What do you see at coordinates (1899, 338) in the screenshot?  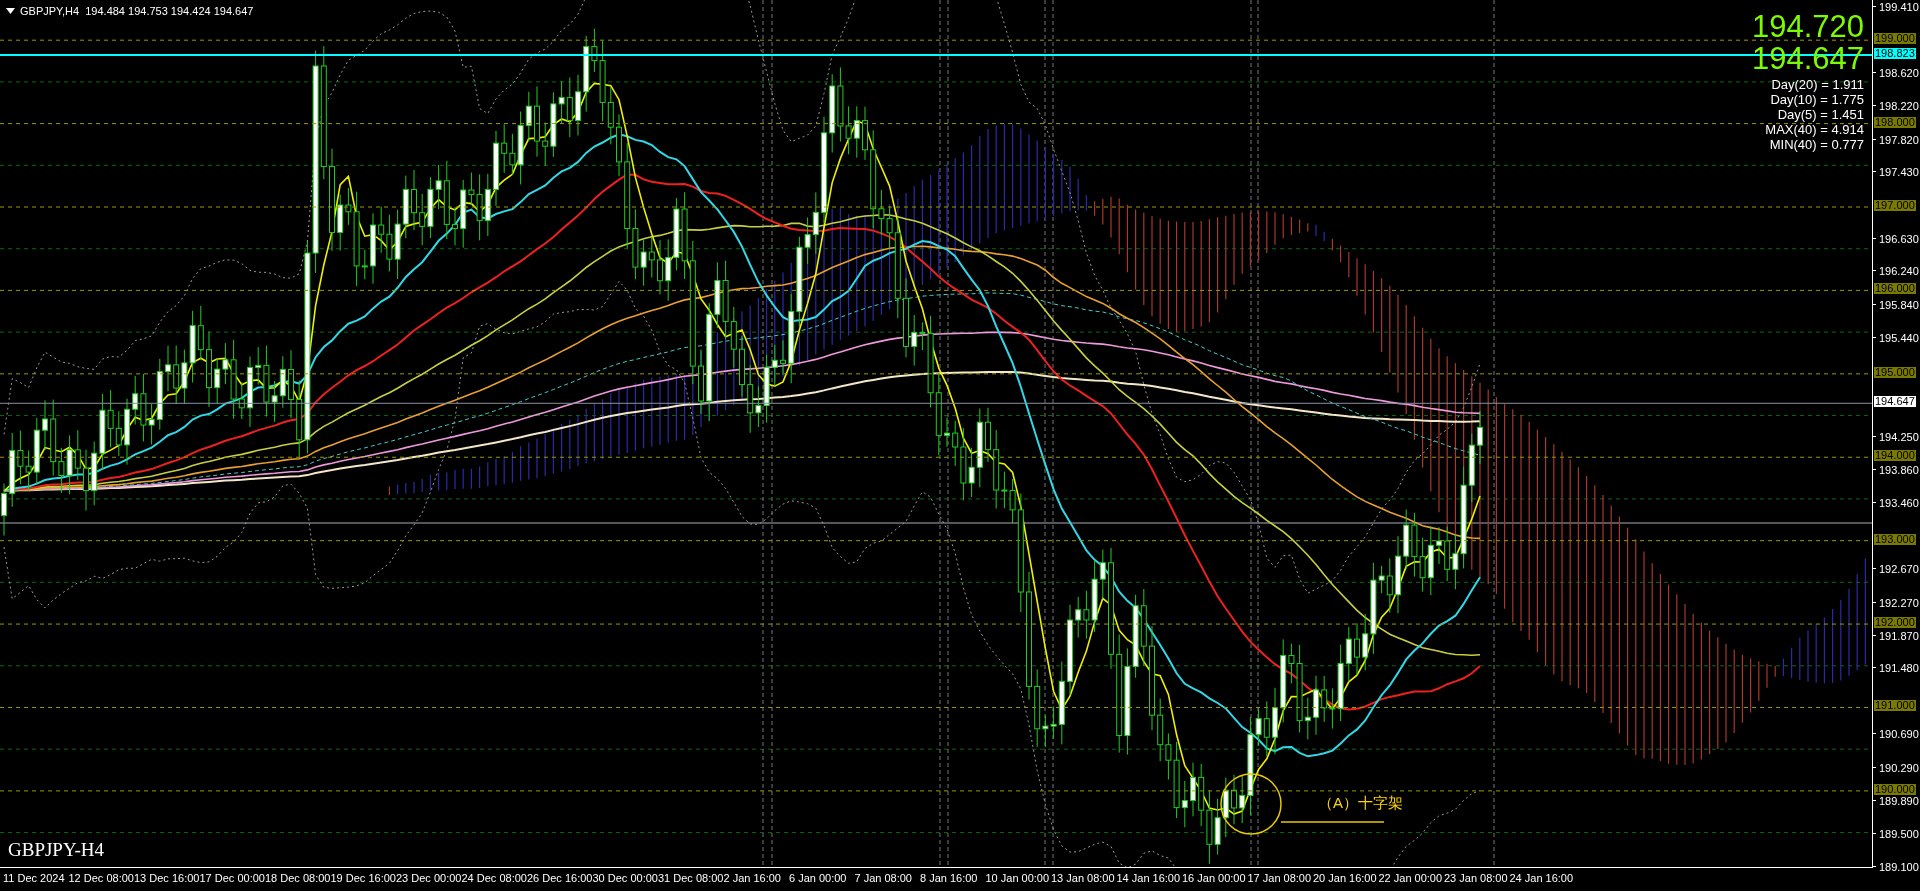 I see `price-tick-label: 195.440` at bounding box center [1899, 338].